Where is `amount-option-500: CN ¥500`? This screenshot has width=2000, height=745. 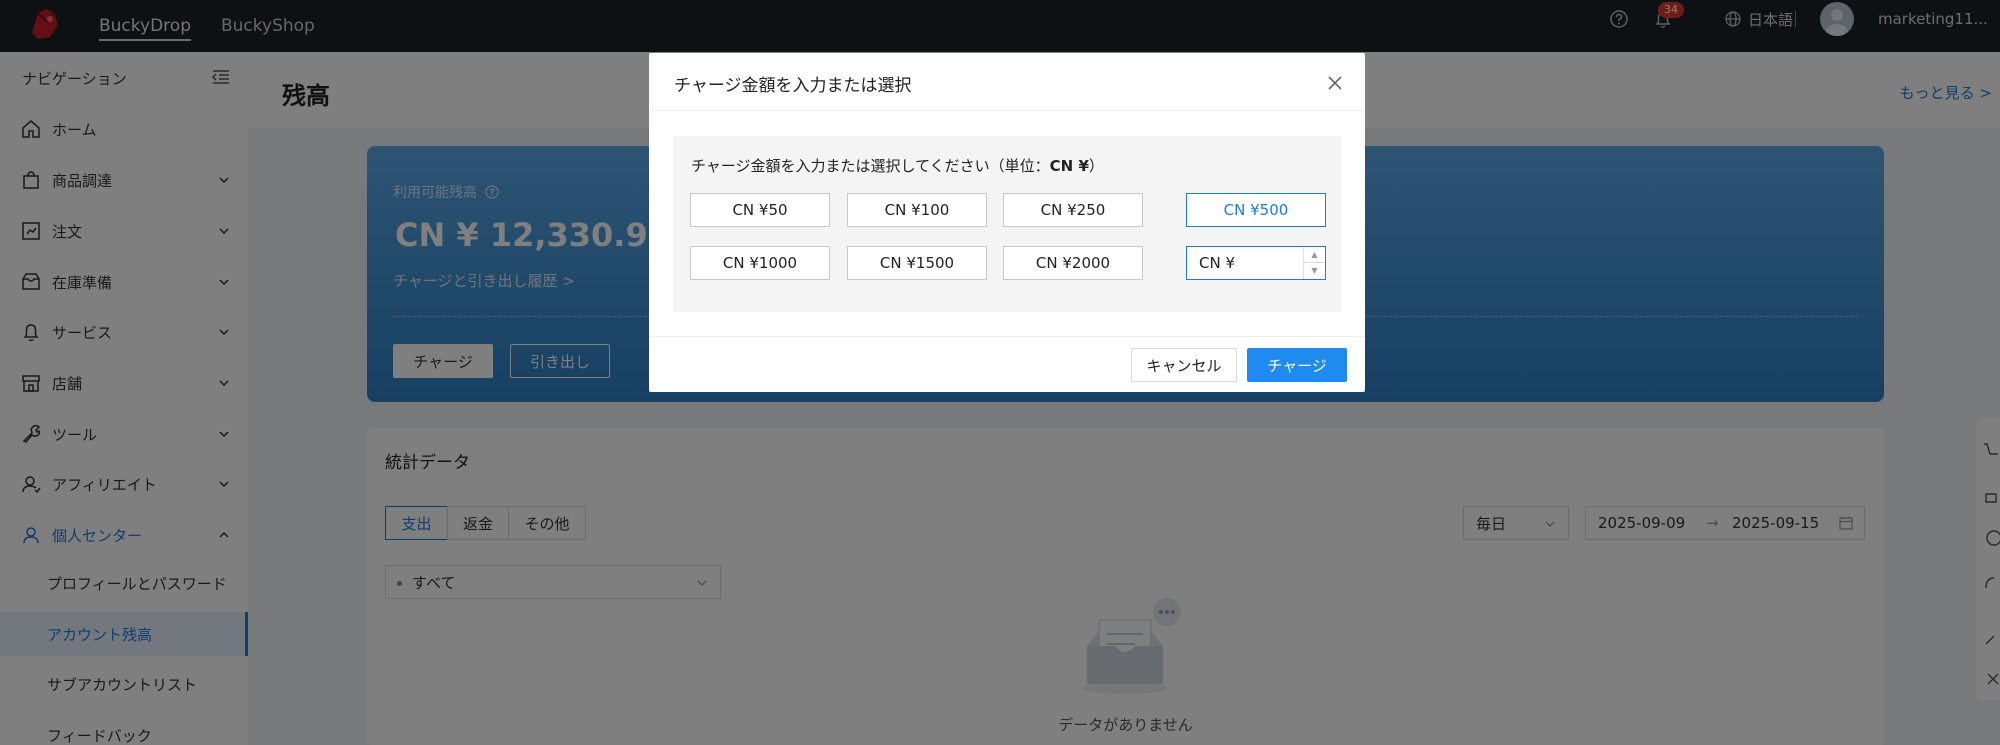 amount-option-500: CN ¥500 is located at coordinates (1256, 210).